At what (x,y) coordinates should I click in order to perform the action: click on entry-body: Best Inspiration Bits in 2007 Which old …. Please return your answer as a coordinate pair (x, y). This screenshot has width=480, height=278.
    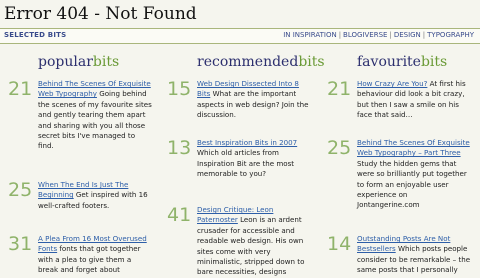
    Looking at the image, I should click on (254, 159).